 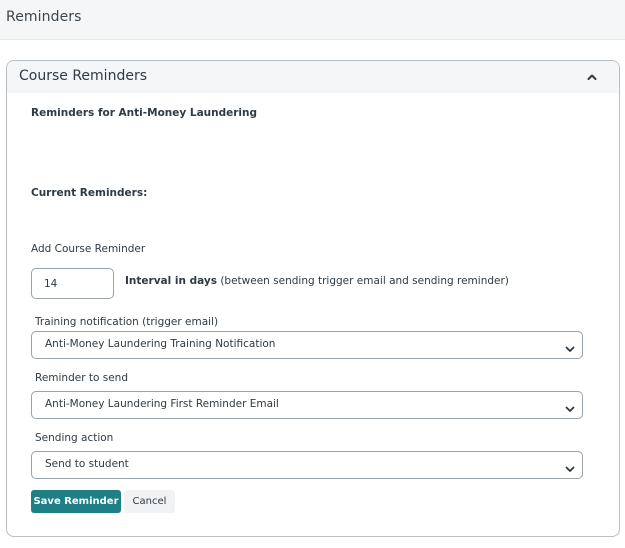 What do you see at coordinates (313, 77) in the screenshot?
I see `panel-header: Course Reminders` at bounding box center [313, 77].